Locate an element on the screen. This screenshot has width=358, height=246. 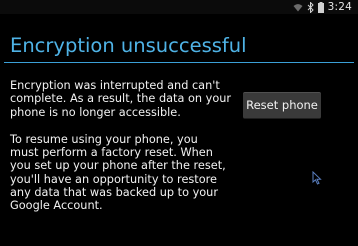
message-line: you set up your phone after the reset, is located at coordinates (118, 166).